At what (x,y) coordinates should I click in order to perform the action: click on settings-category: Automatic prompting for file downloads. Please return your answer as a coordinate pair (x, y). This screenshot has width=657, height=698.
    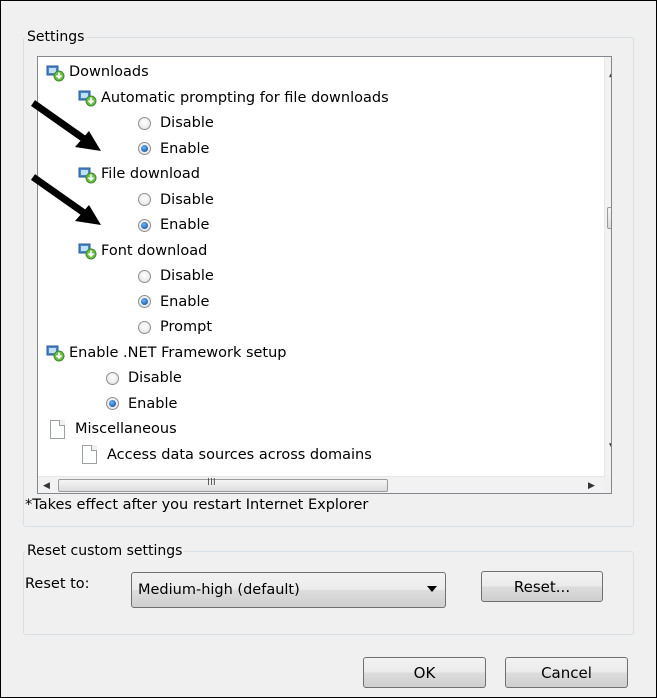
    Looking at the image, I should click on (233, 98).